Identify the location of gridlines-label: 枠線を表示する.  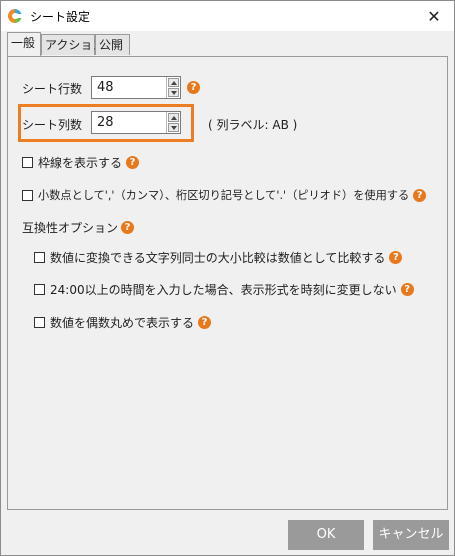
(80, 163).